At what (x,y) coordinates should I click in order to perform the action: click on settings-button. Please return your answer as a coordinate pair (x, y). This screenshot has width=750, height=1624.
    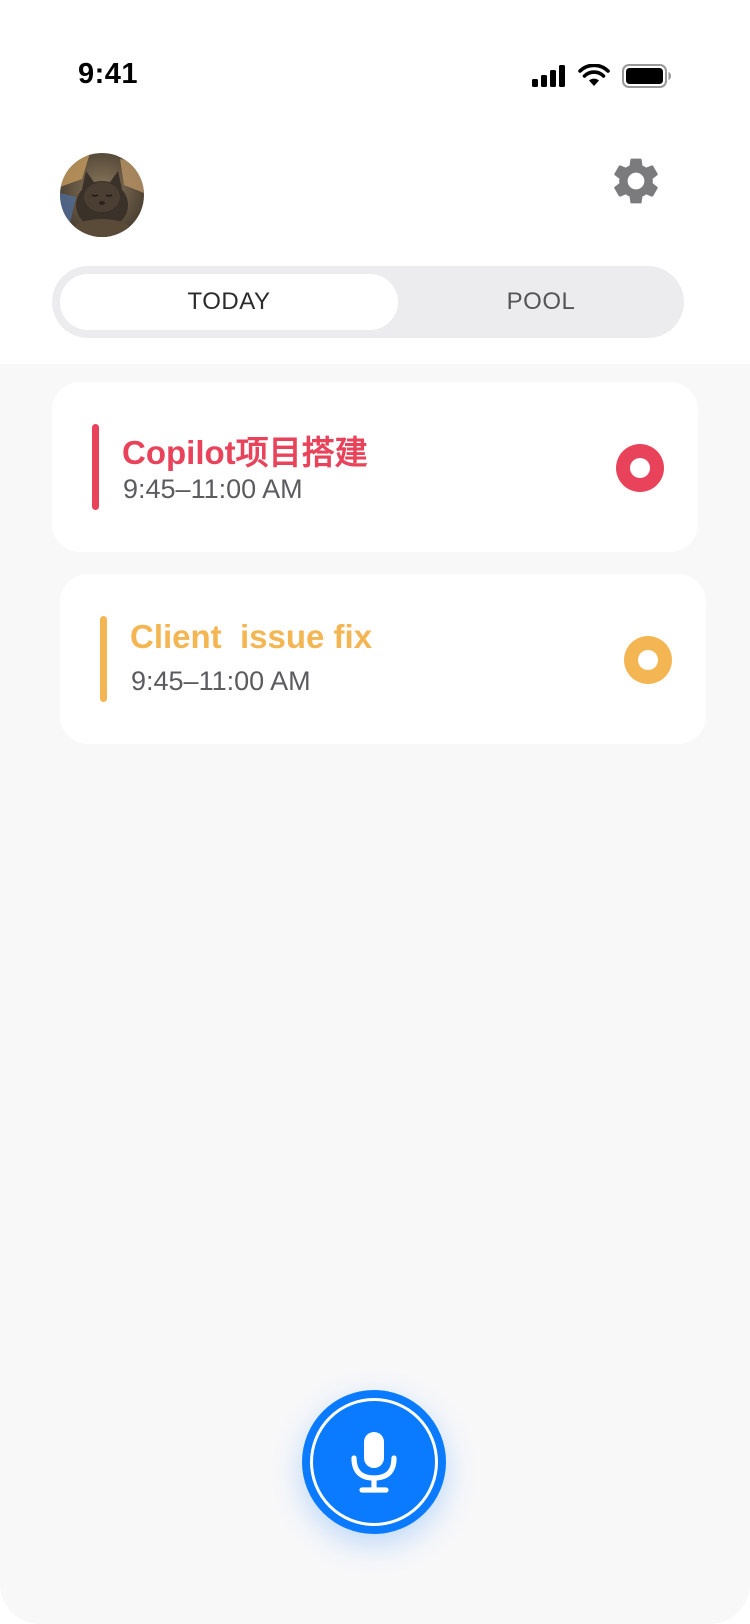
    Looking at the image, I should click on (636, 181).